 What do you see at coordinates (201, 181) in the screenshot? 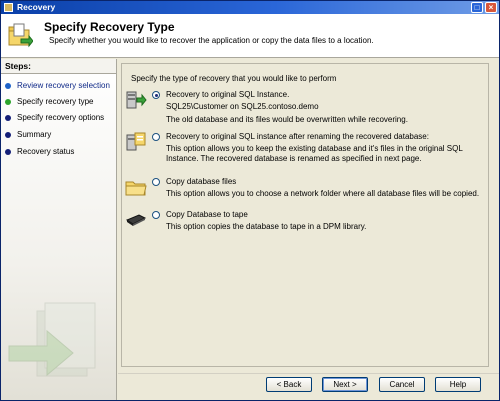
I see `option-label: Copy database files` at bounding box center [201, 181].